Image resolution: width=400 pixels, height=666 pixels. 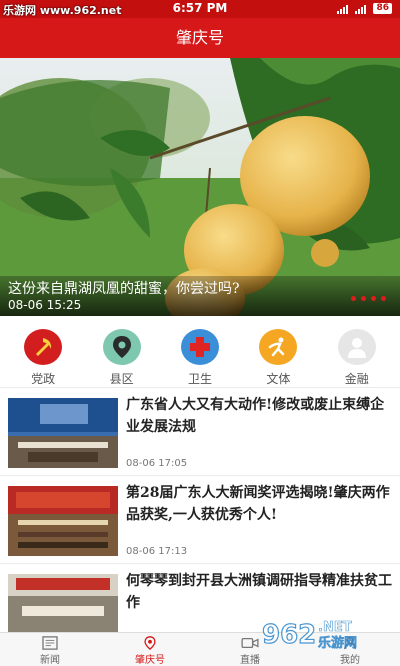 I want to click on category-county: 县区, so click(x=122, y=351).